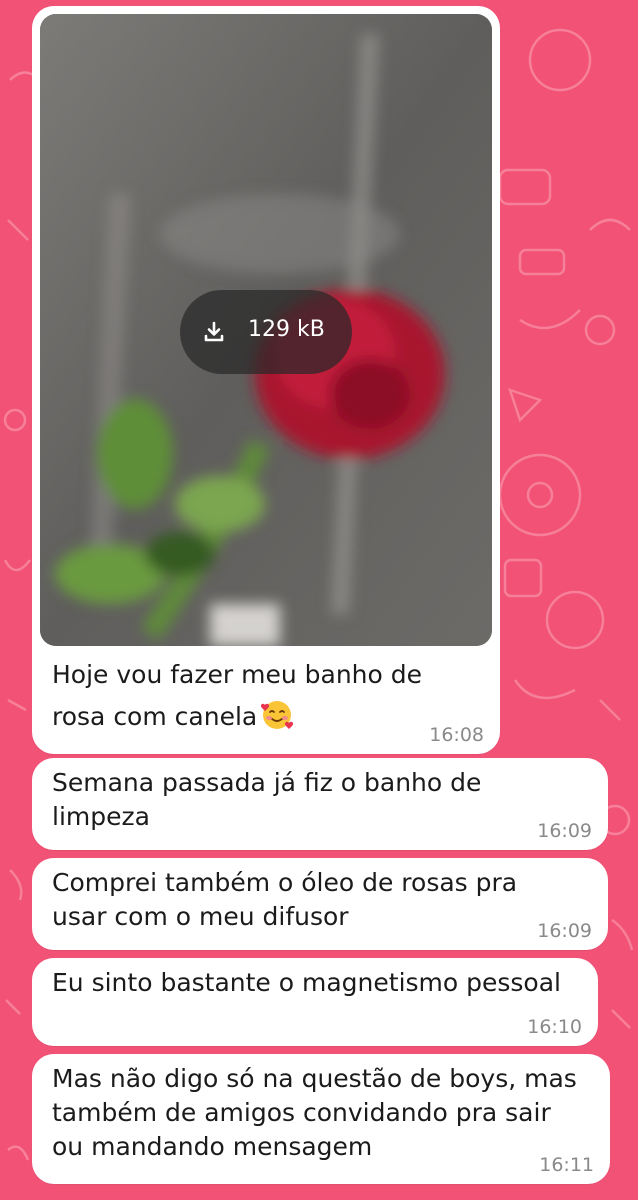 This screenshot has height=1200, width=638. Describe the element at coordinates (277, 715) in the screenshot. I see `smiling-face-with-hearts-icon` at that location.